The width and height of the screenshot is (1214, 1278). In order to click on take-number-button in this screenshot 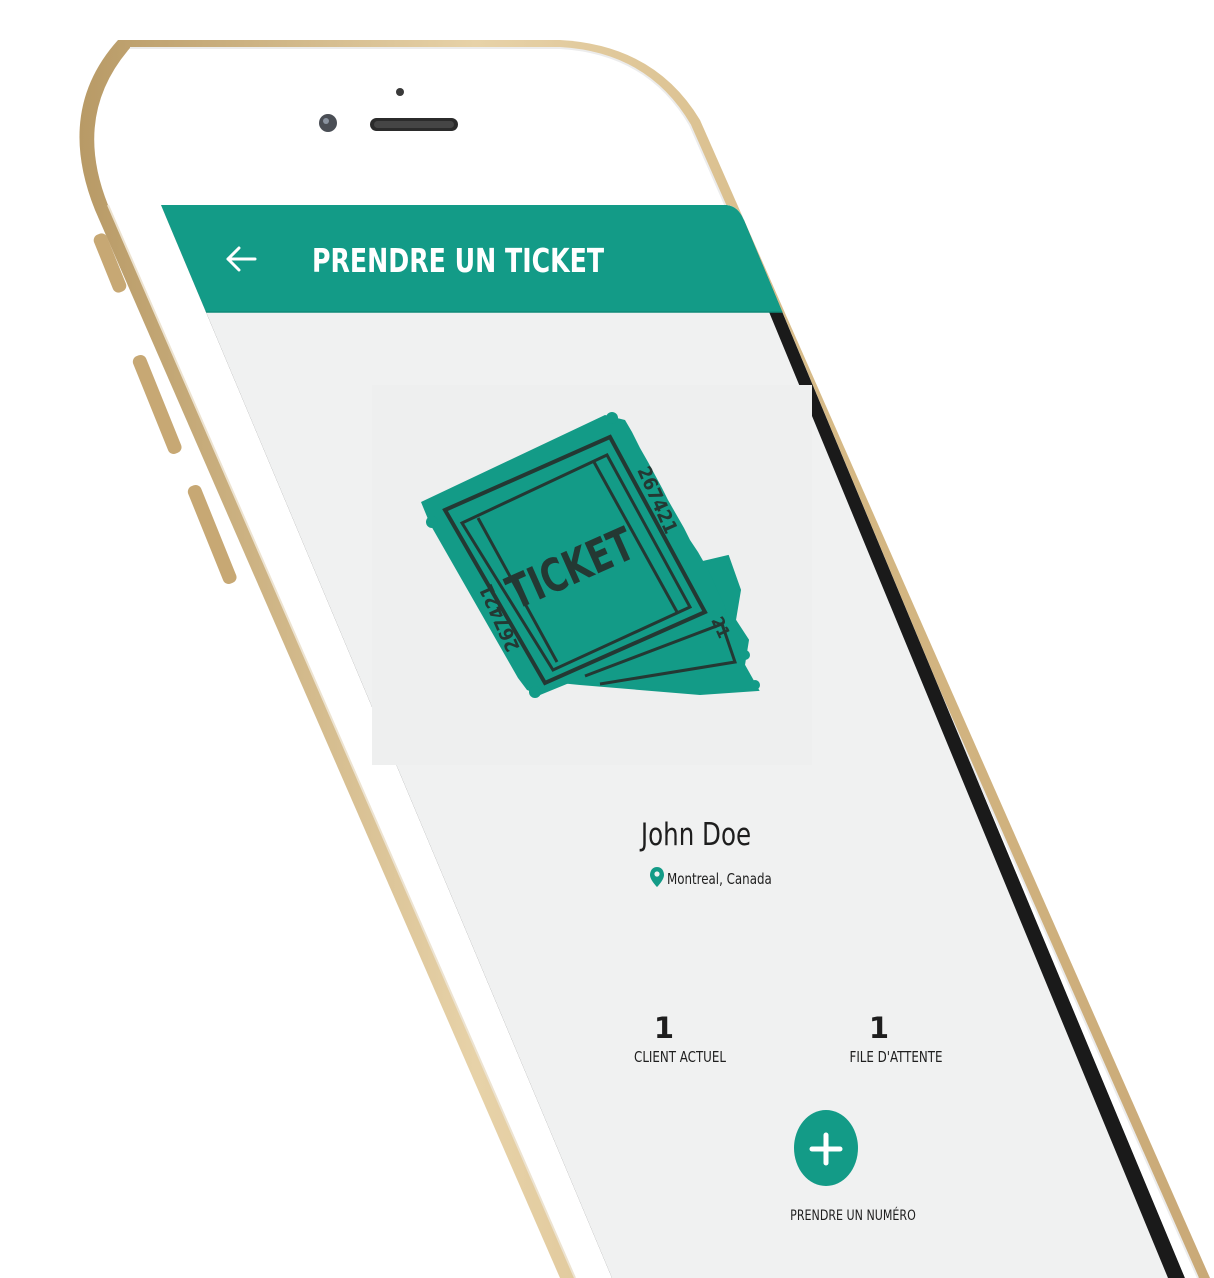, I will do `click(826, 1148)`.